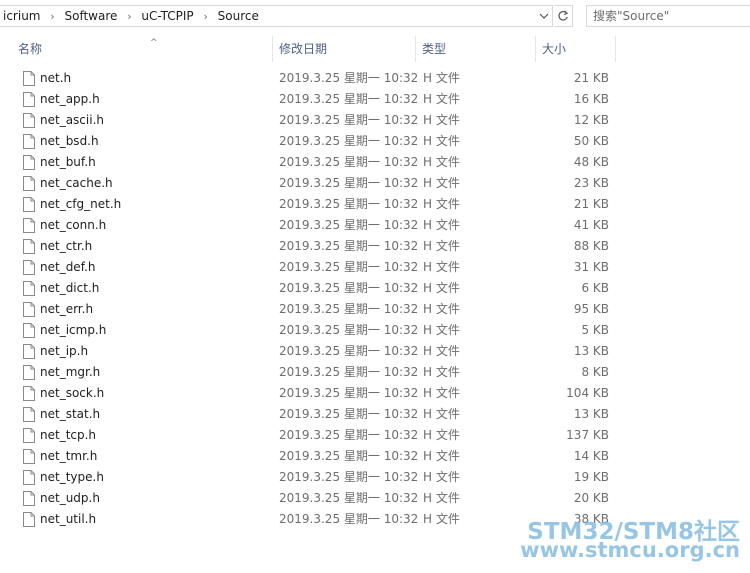 Image resolution: width=750 pixels, height=573 pixels. I want to click on file-name: net_cache.h, so click(76, 183).